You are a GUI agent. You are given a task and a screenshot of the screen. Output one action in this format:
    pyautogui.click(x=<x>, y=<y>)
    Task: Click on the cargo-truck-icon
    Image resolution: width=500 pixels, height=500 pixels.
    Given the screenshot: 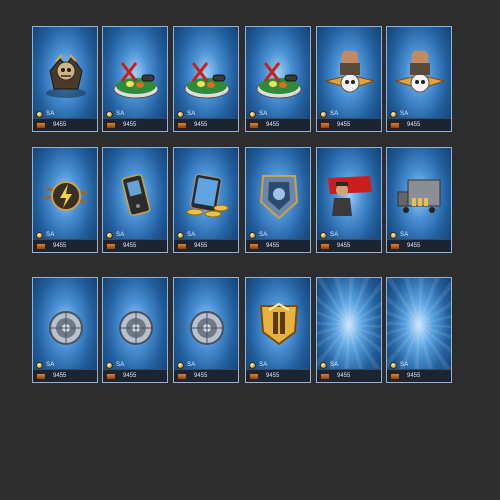 What is the action you would take?
    pyautogui.click(x=420, y=194)
    